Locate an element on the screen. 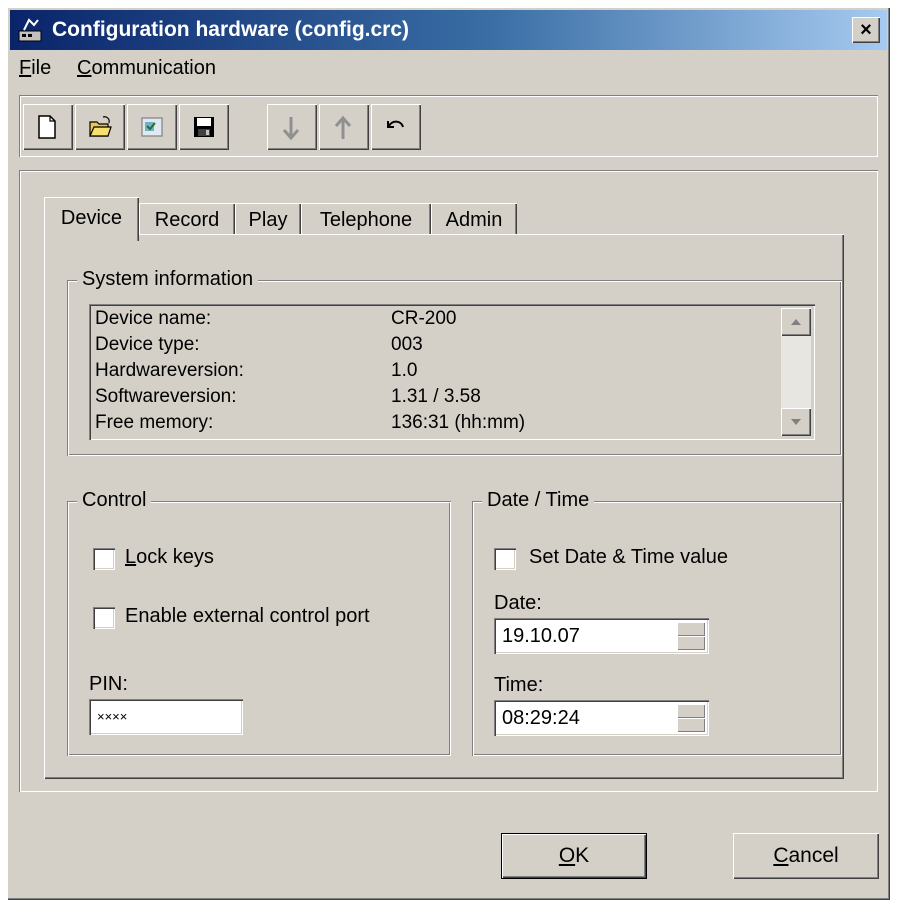  date-value: 19.10.07 is located at coordinates (541, 636).